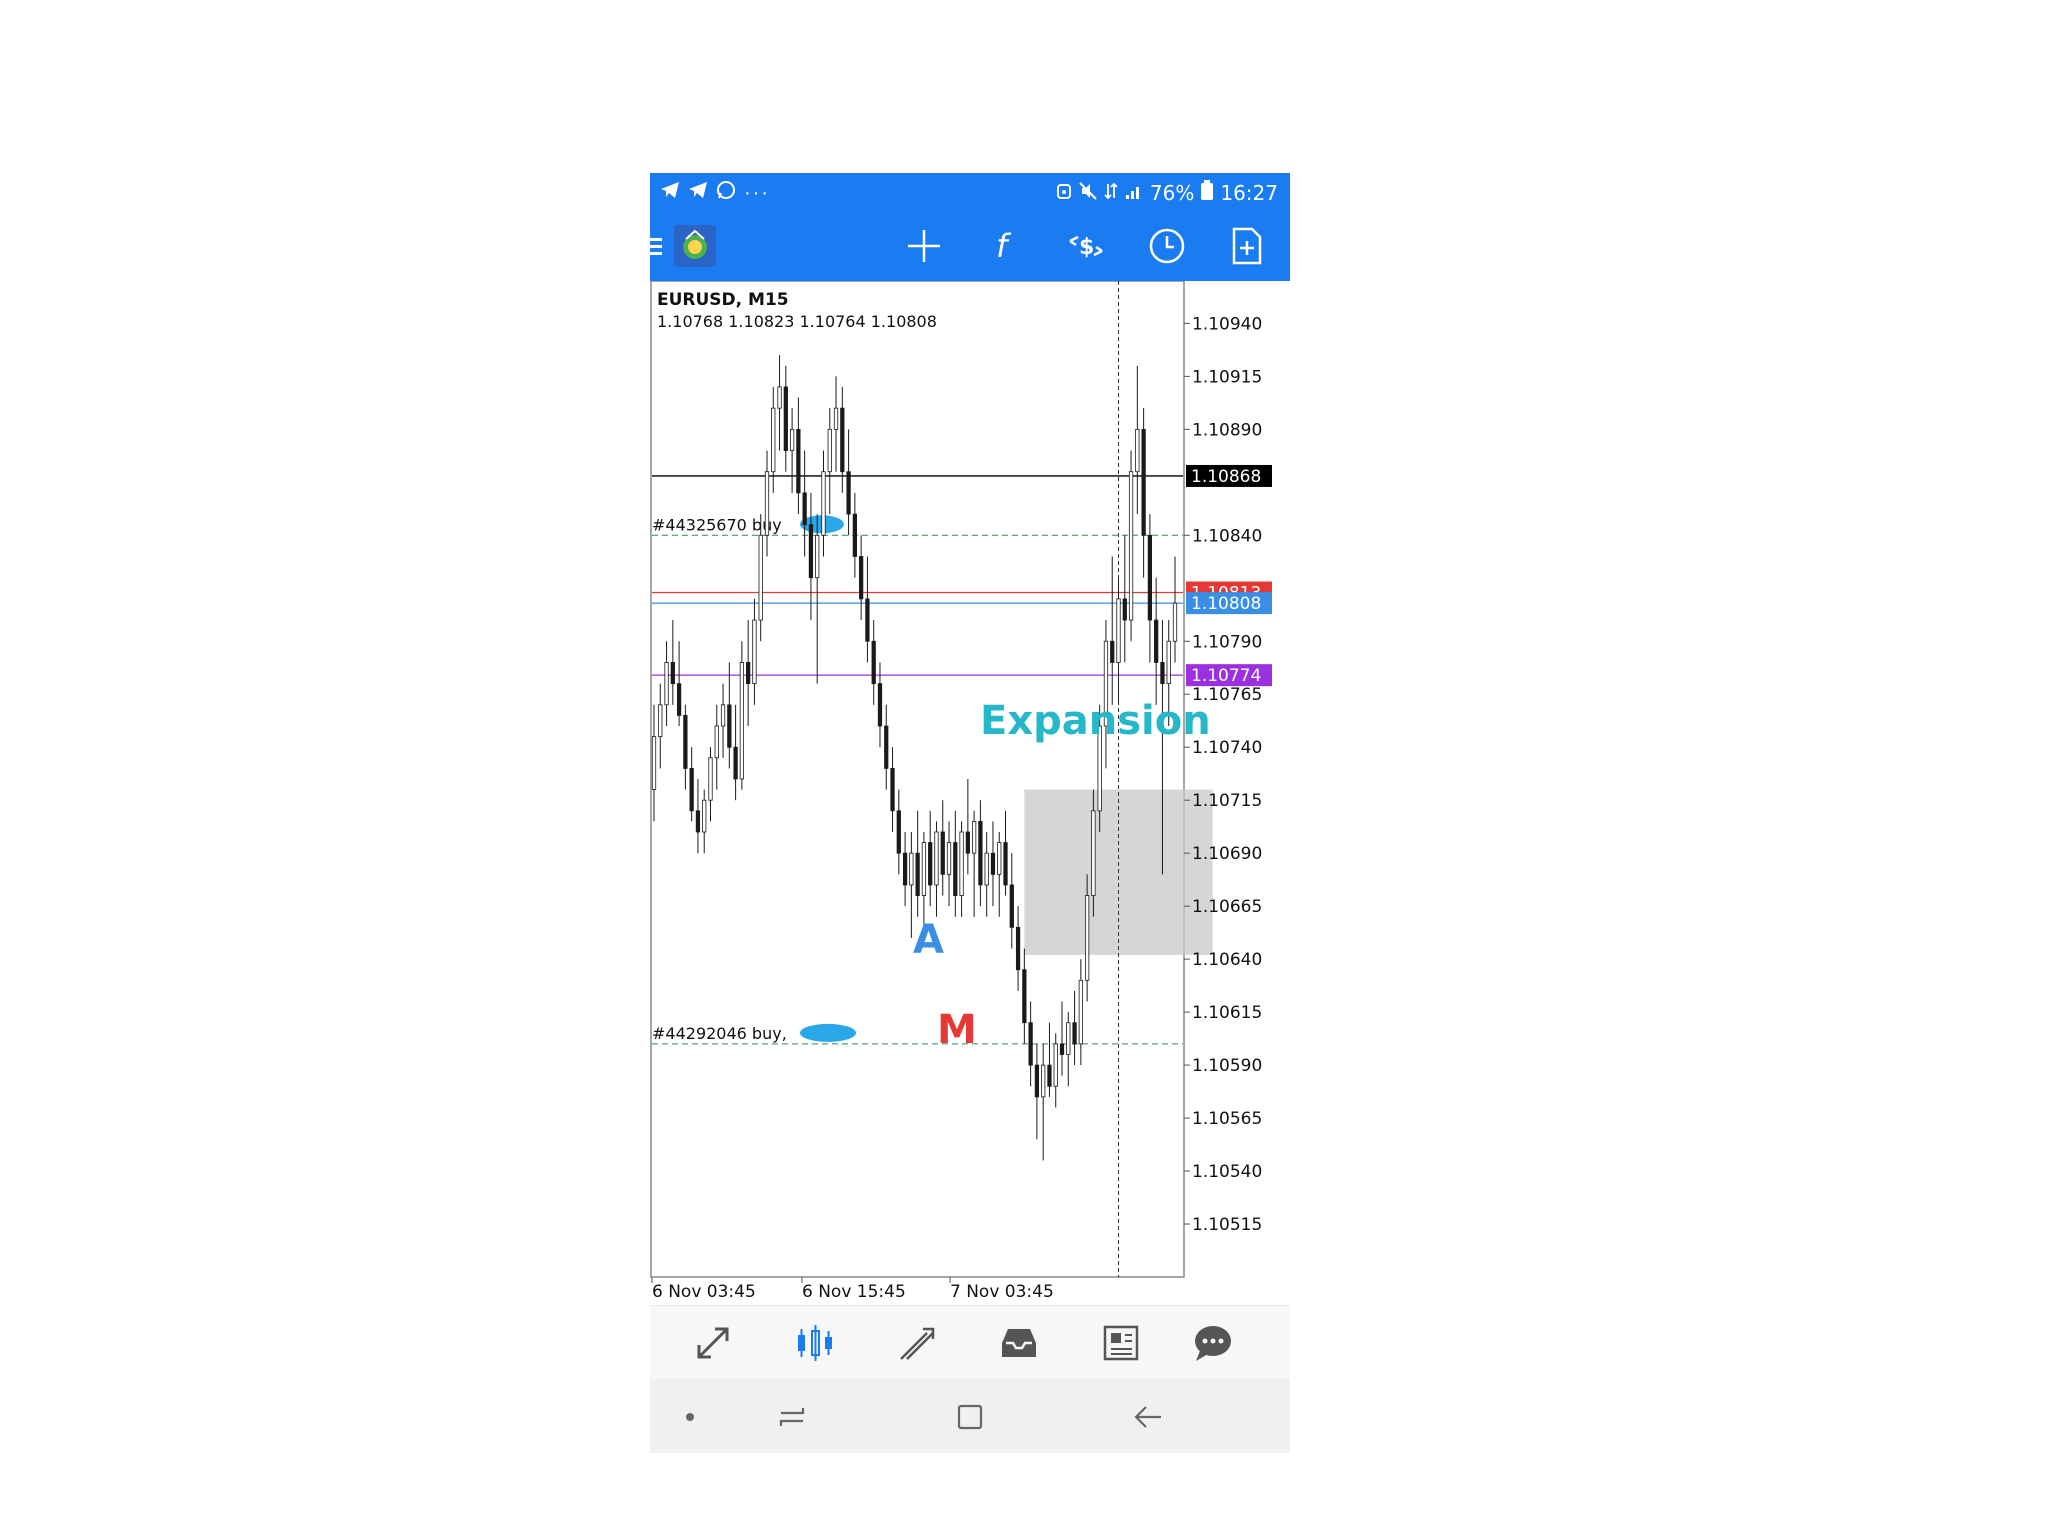 This screenshot has height=1536, width=2048. I want to click on top-toolbar: f $, so click(970, 246).